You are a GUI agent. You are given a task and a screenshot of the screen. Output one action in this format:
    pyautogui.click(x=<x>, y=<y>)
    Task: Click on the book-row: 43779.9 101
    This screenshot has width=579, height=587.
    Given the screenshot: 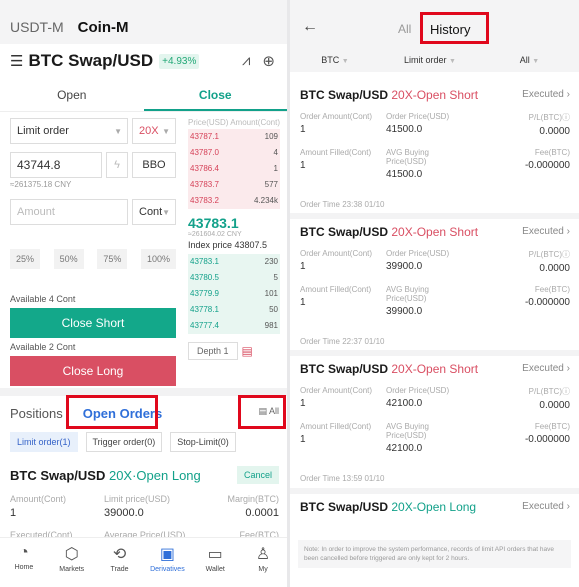 What is the action you would take?
    pyautogui.click(x=234, y=294)
    